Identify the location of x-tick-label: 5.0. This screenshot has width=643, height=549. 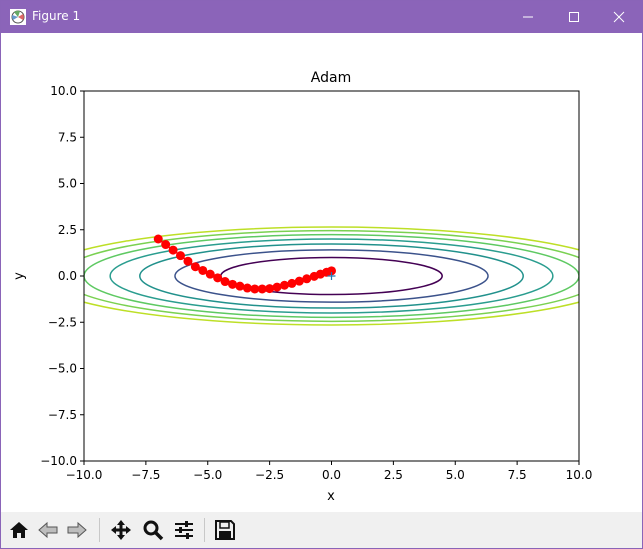
(455, 475).